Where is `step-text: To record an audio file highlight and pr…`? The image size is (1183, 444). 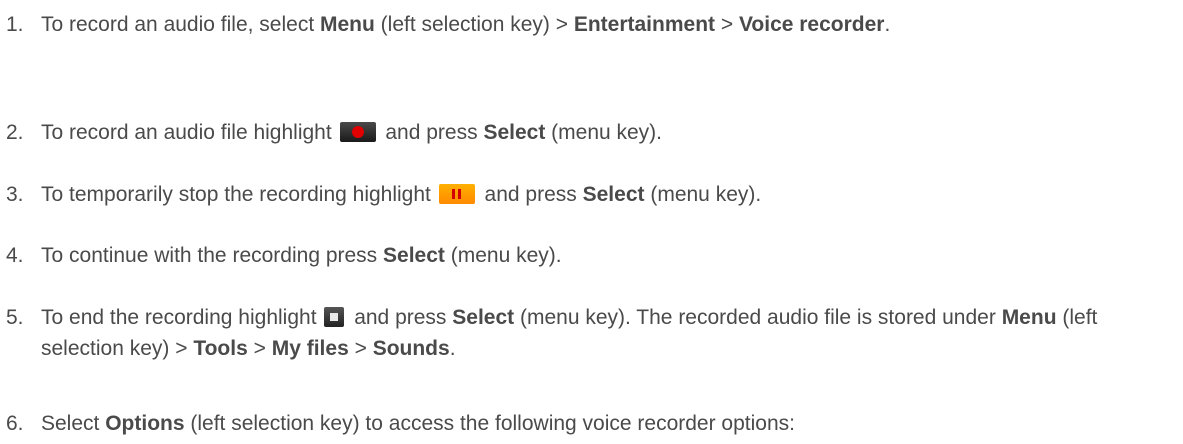
step-text: To record an audio file highlight and pr… is located at coordinates (352, 132).